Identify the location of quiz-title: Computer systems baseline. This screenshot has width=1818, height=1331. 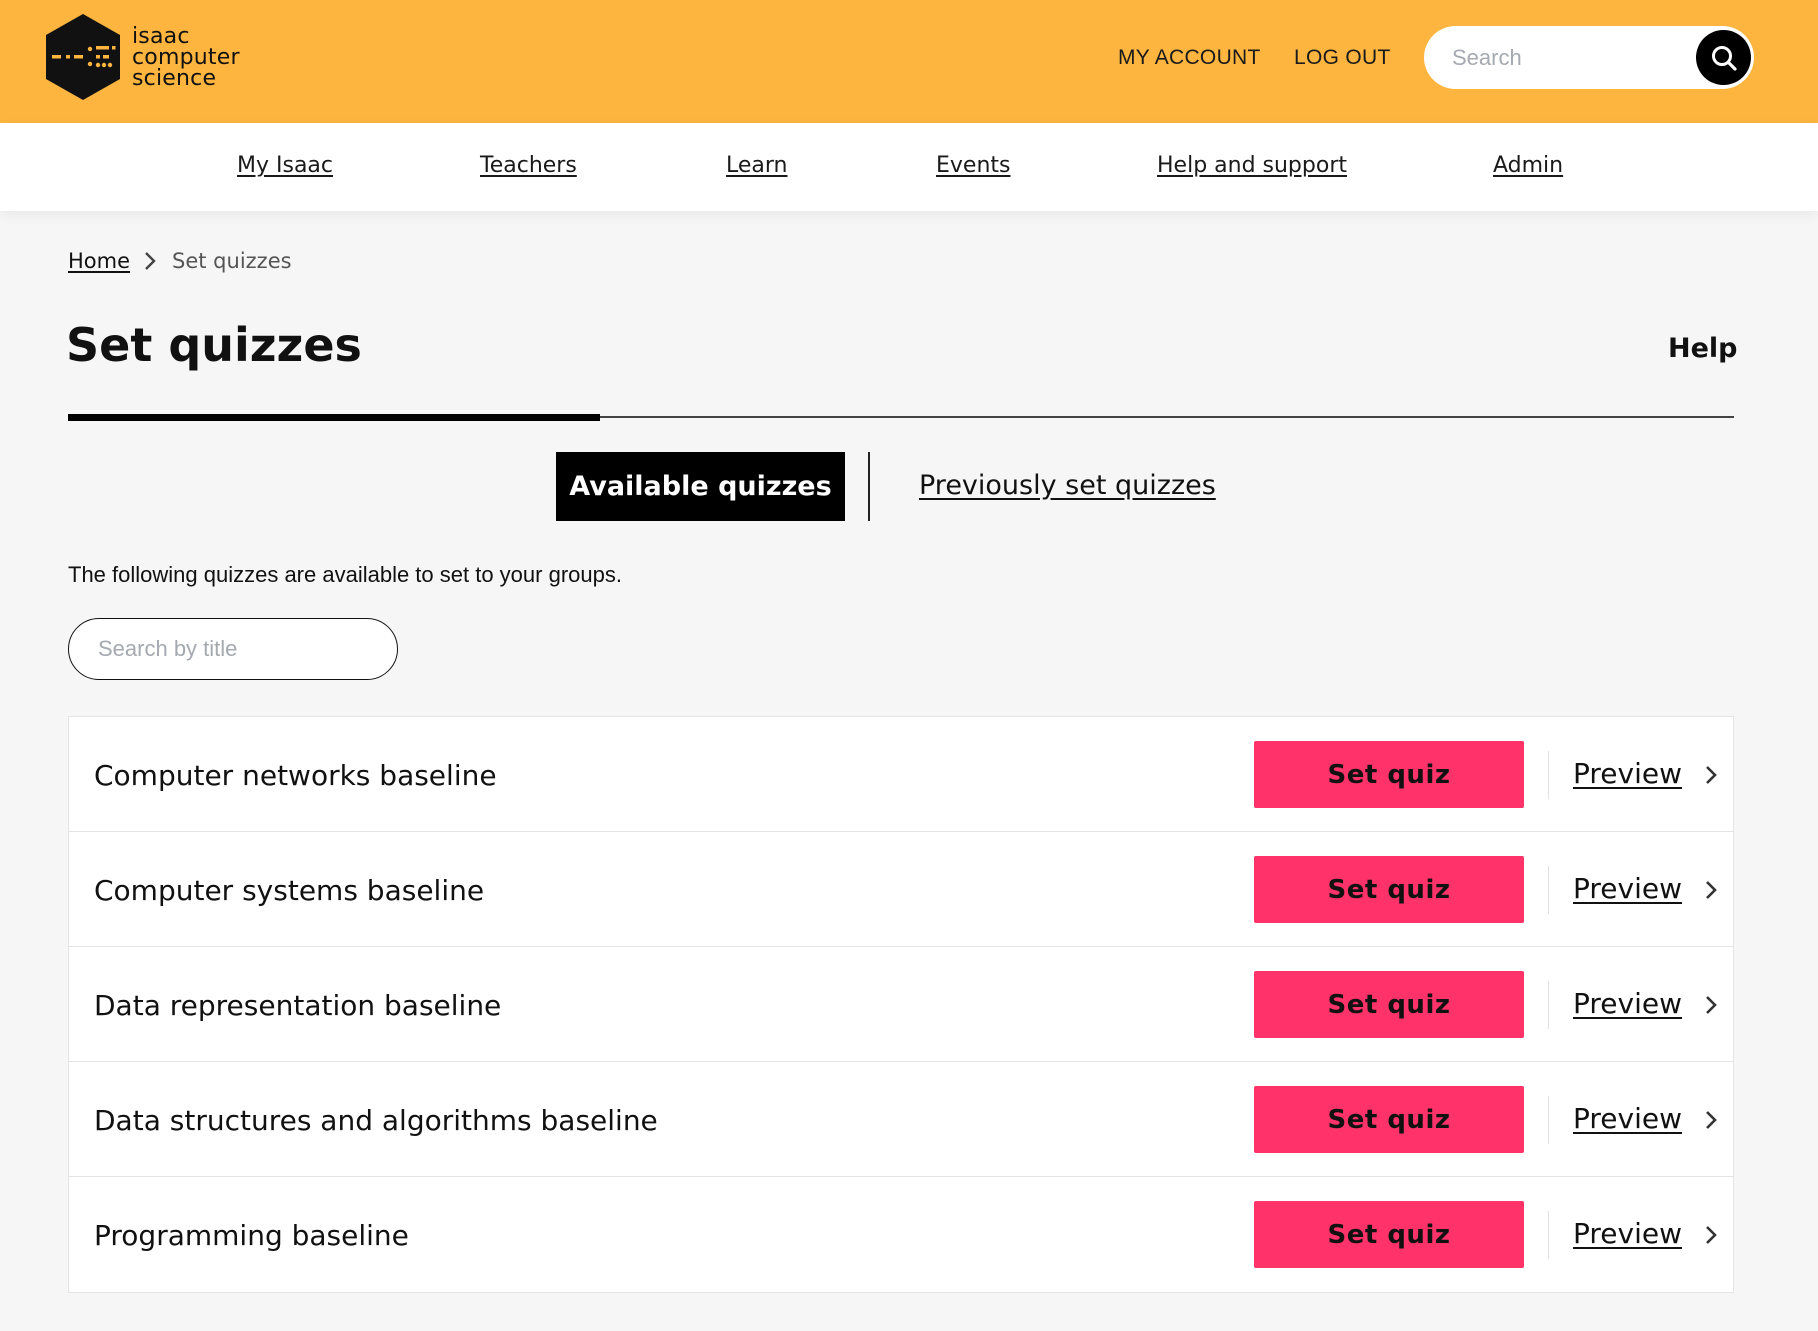
(289, 890).